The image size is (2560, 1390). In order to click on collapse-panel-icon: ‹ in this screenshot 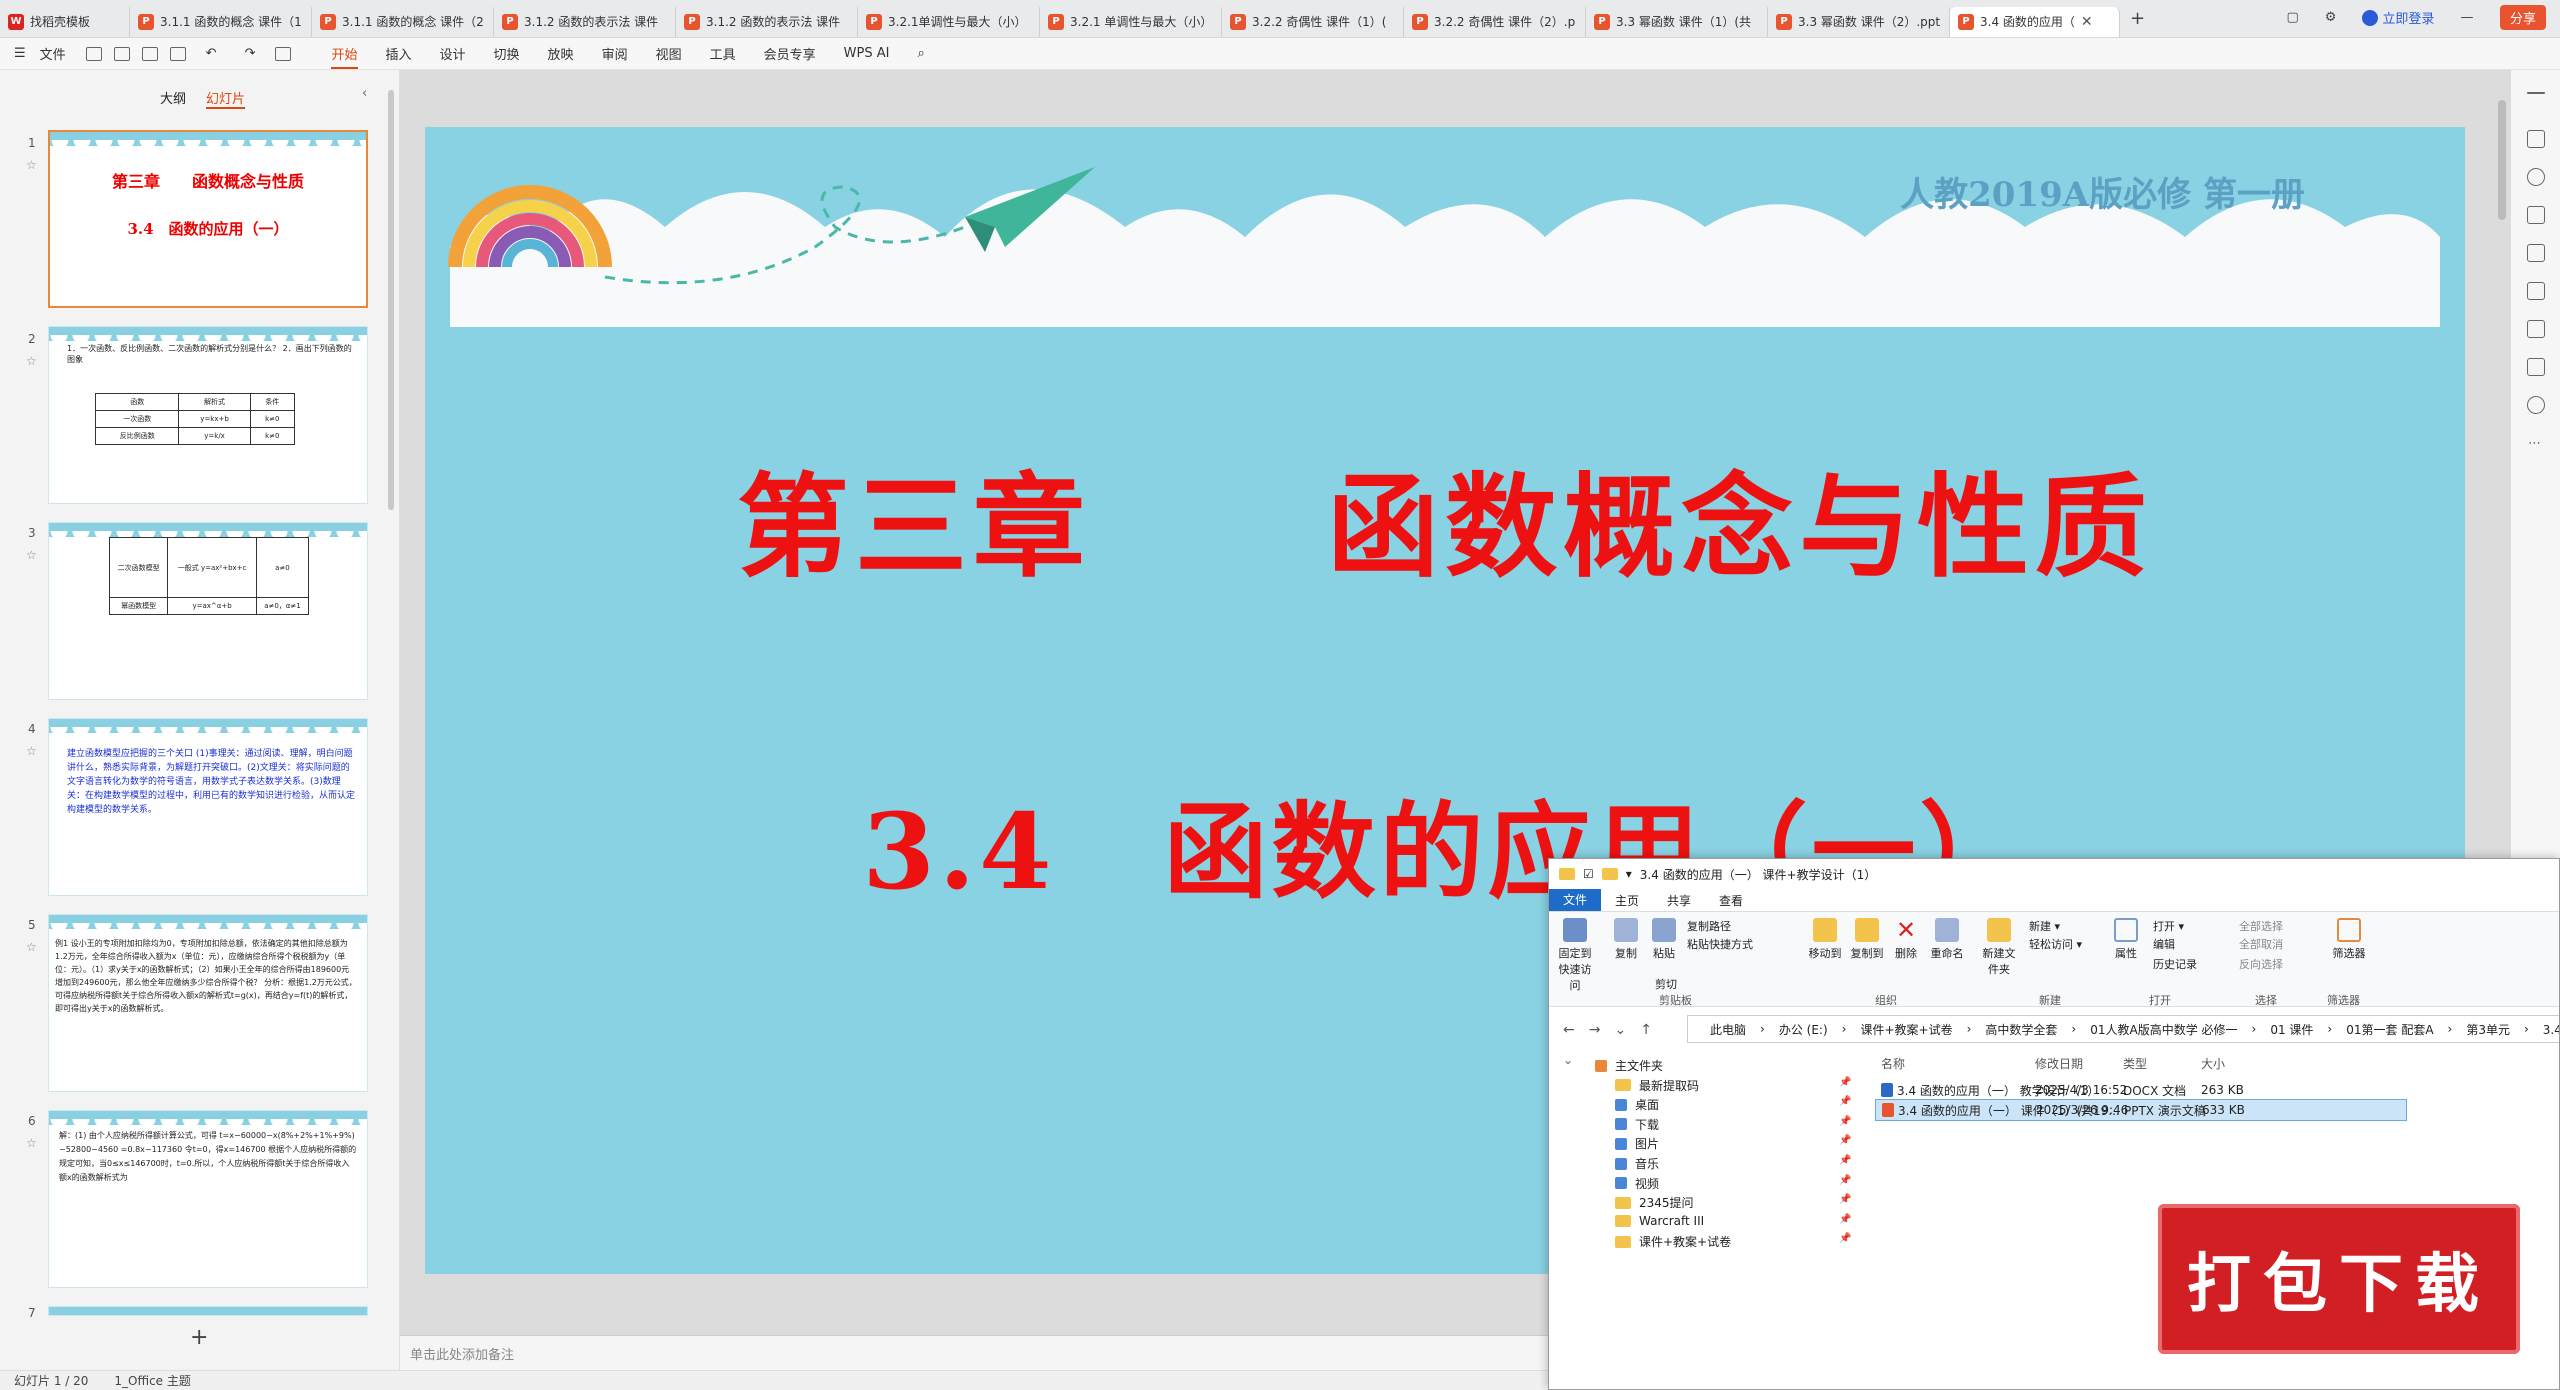, I will do `click(364, 93)`.